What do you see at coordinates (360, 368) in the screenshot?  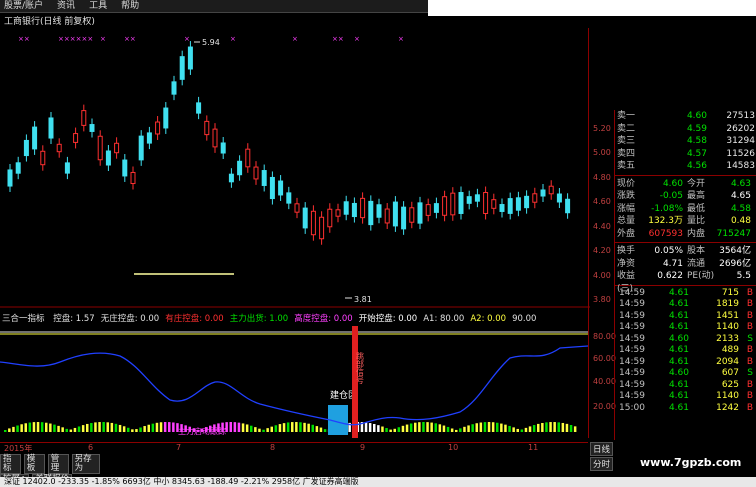 I see `sell-signal-label: 跳部信号` at bounding box center [360, 368].